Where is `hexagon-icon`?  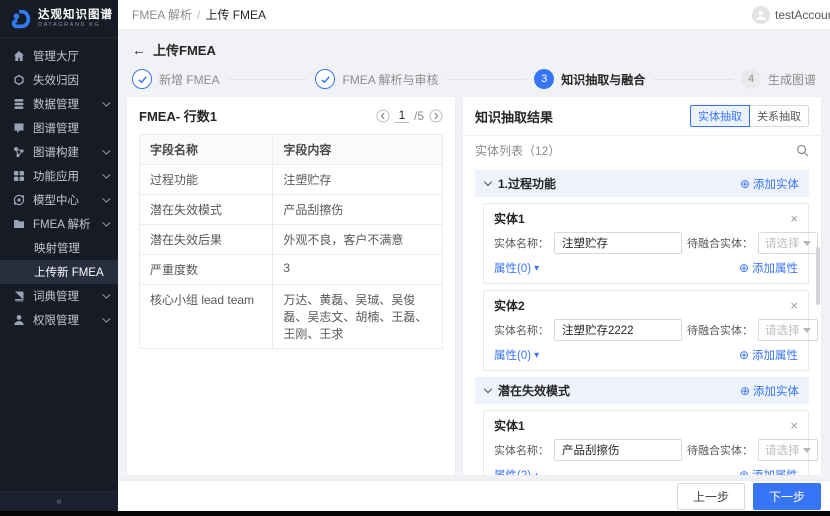 hexagon-icon is located at coordinates (19, 80).